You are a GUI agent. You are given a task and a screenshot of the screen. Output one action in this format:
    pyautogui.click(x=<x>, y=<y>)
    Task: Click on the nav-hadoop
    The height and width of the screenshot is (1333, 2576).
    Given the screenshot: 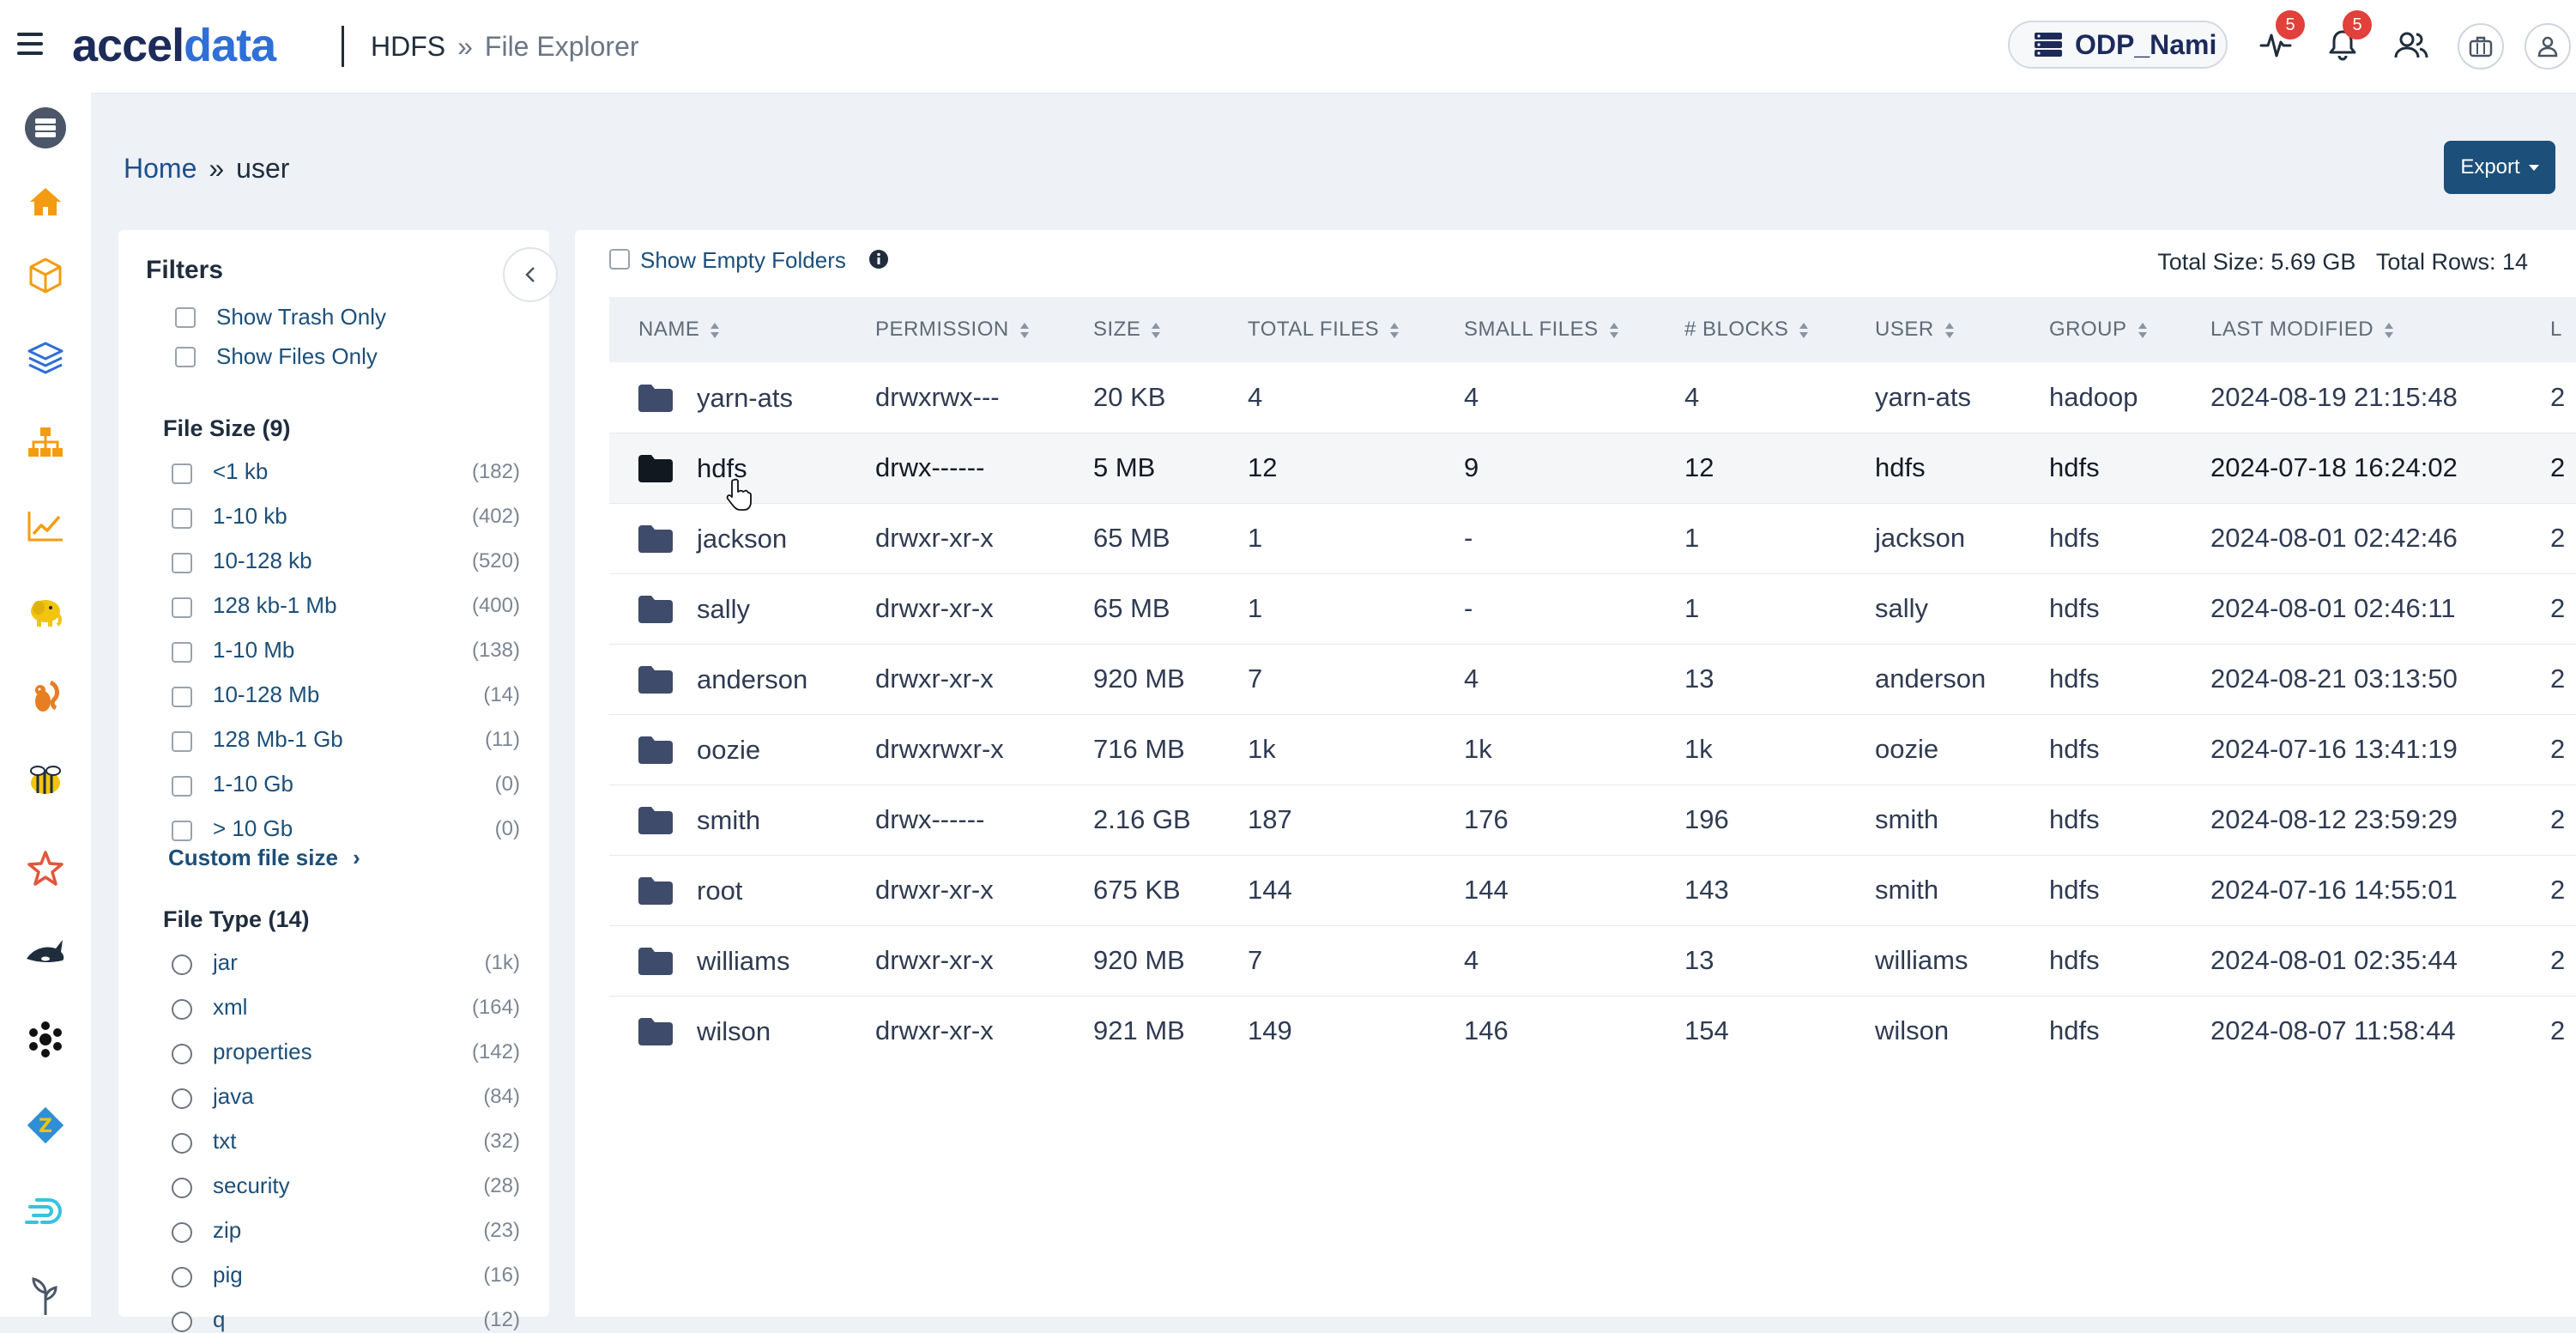 What is the action you would take?
    pyautogui.click(x=45, y=612)
    